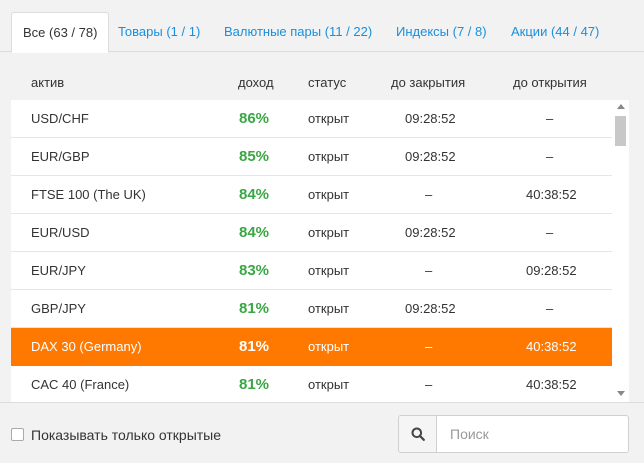 The height and width of the screenshot is (463, 644). What do you see at coordinates (86, 346) in the screenshot?
I see `asset-name: DAX 30 (Germany)` at bounding box center [86, 346].